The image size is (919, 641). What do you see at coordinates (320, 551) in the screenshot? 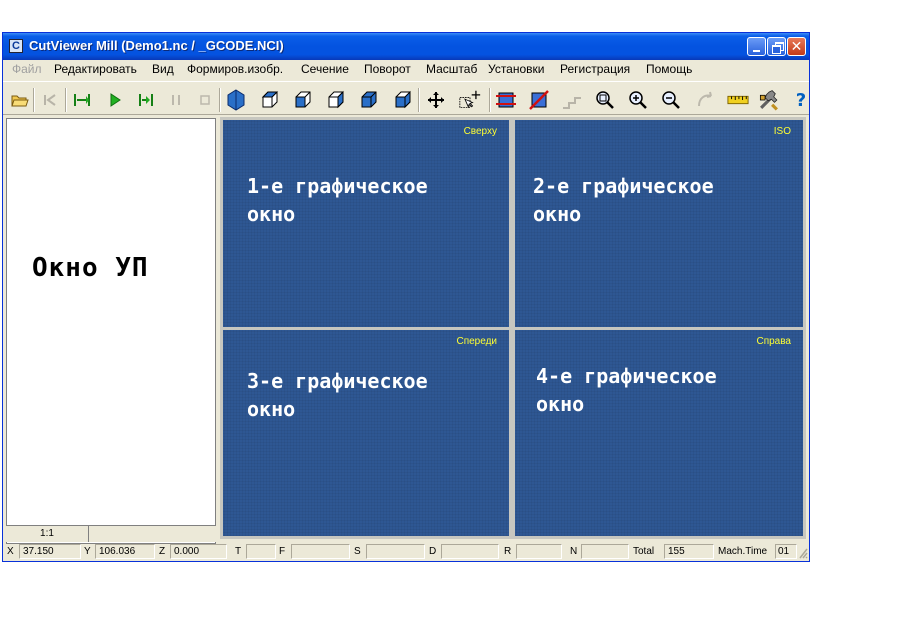
I see `status-f-field` at bounding box center [320, 551].